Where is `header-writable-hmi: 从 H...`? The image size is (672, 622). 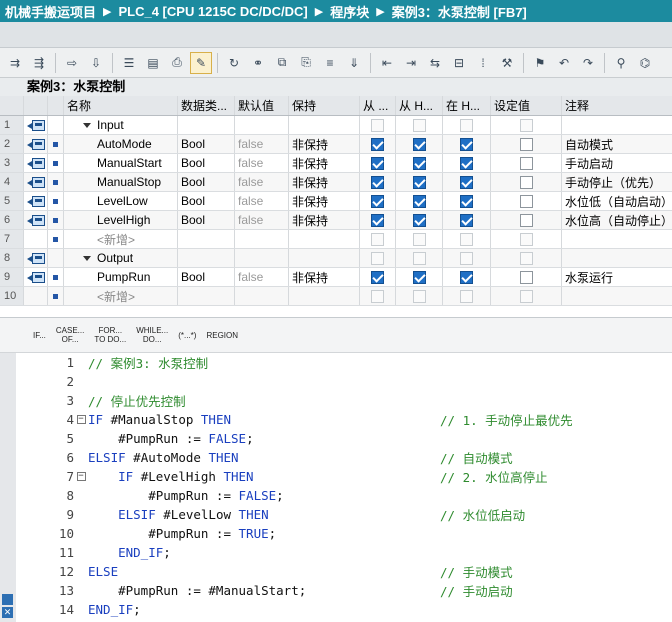
header-writable-hmi: 从 H... is located at coordinates (419, 105).